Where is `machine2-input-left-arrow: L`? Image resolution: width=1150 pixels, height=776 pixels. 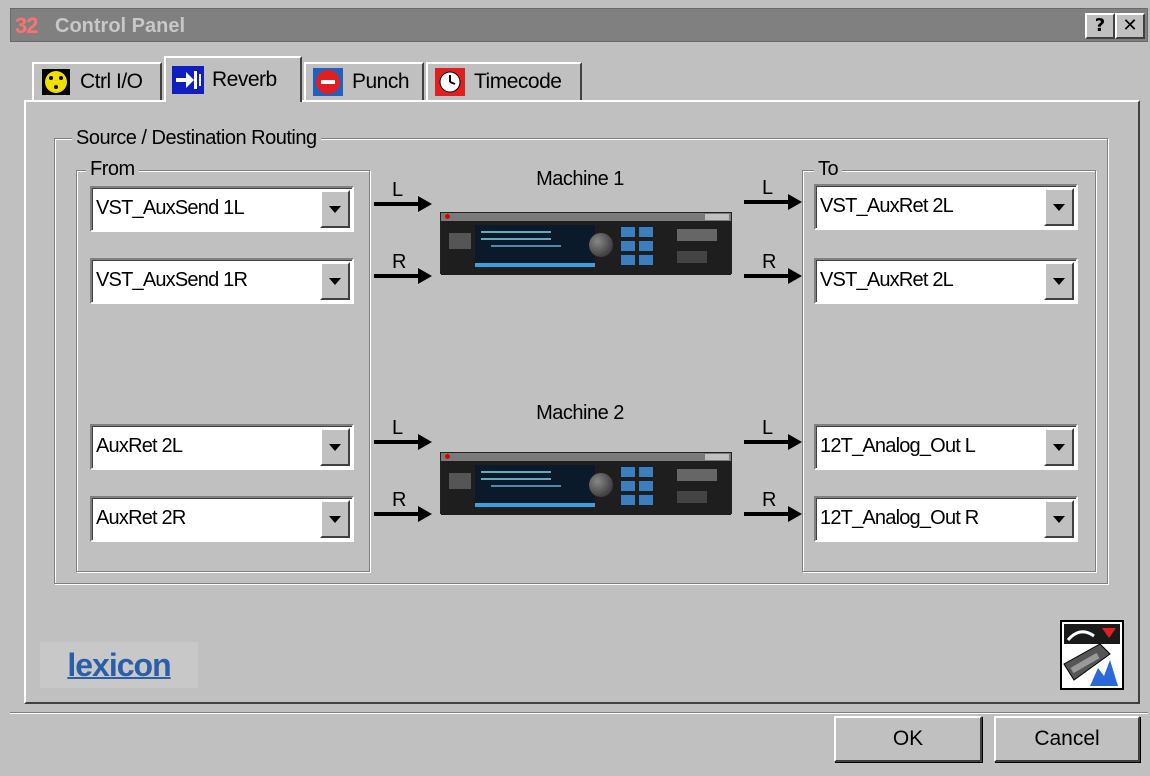
machine2-input-left-arrow: L is located at coordinates (403, 438).